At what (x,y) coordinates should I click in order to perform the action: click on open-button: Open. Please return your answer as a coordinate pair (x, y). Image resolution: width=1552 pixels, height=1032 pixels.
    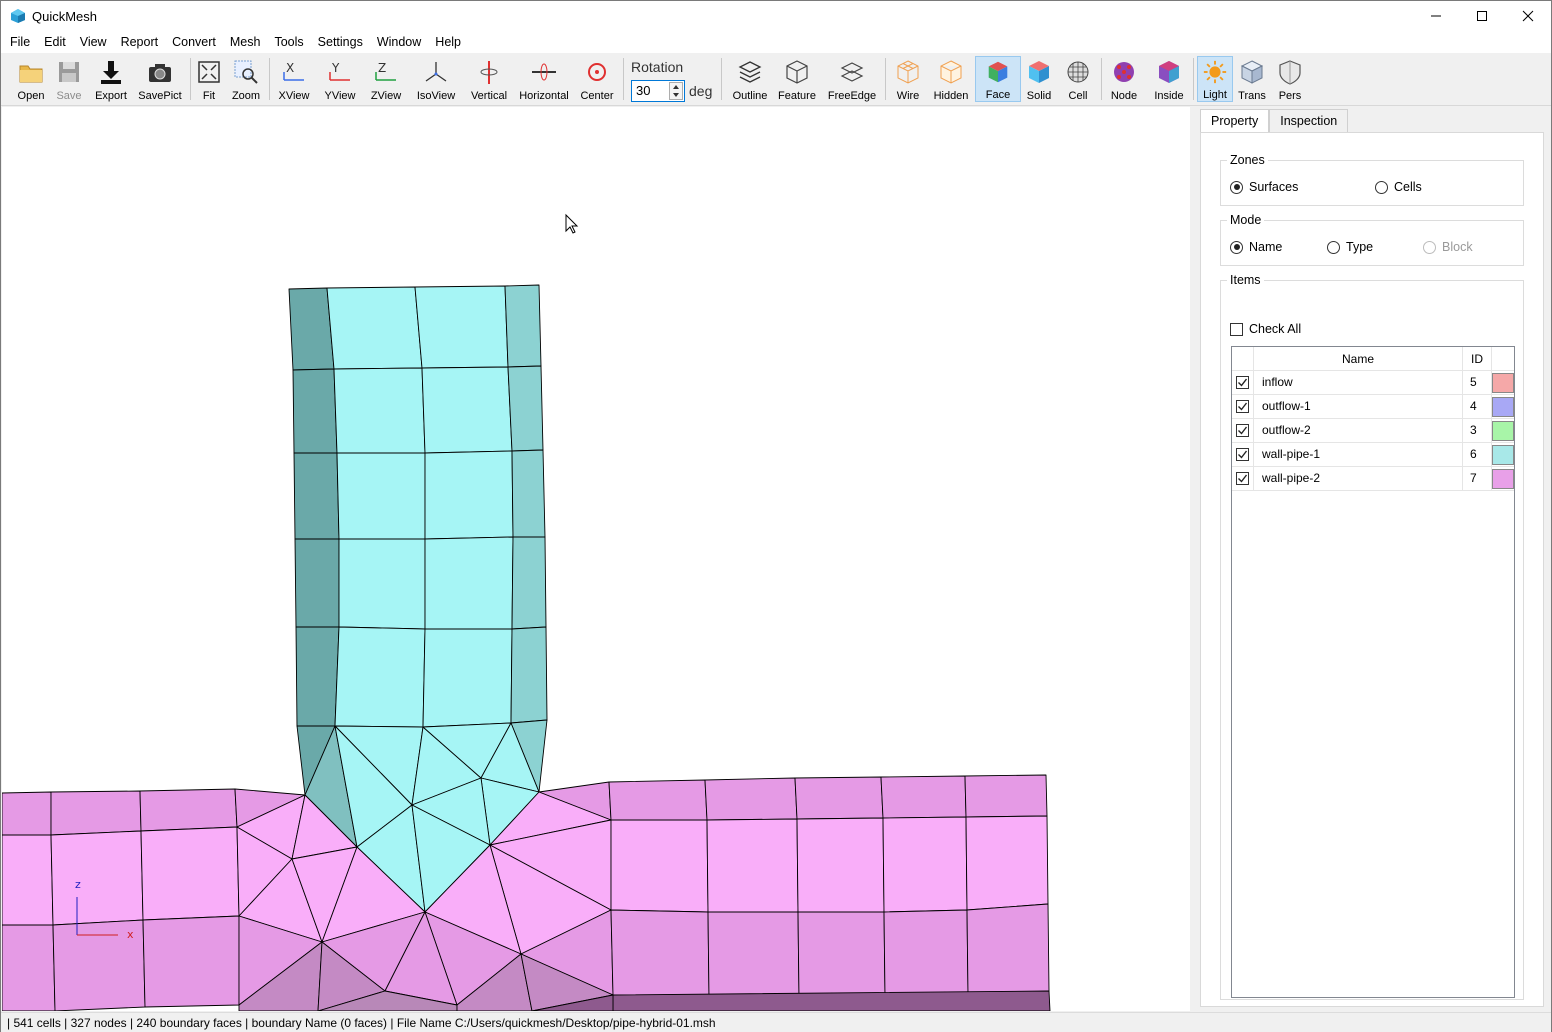
    Looking at the image, I should click on (31, 79).